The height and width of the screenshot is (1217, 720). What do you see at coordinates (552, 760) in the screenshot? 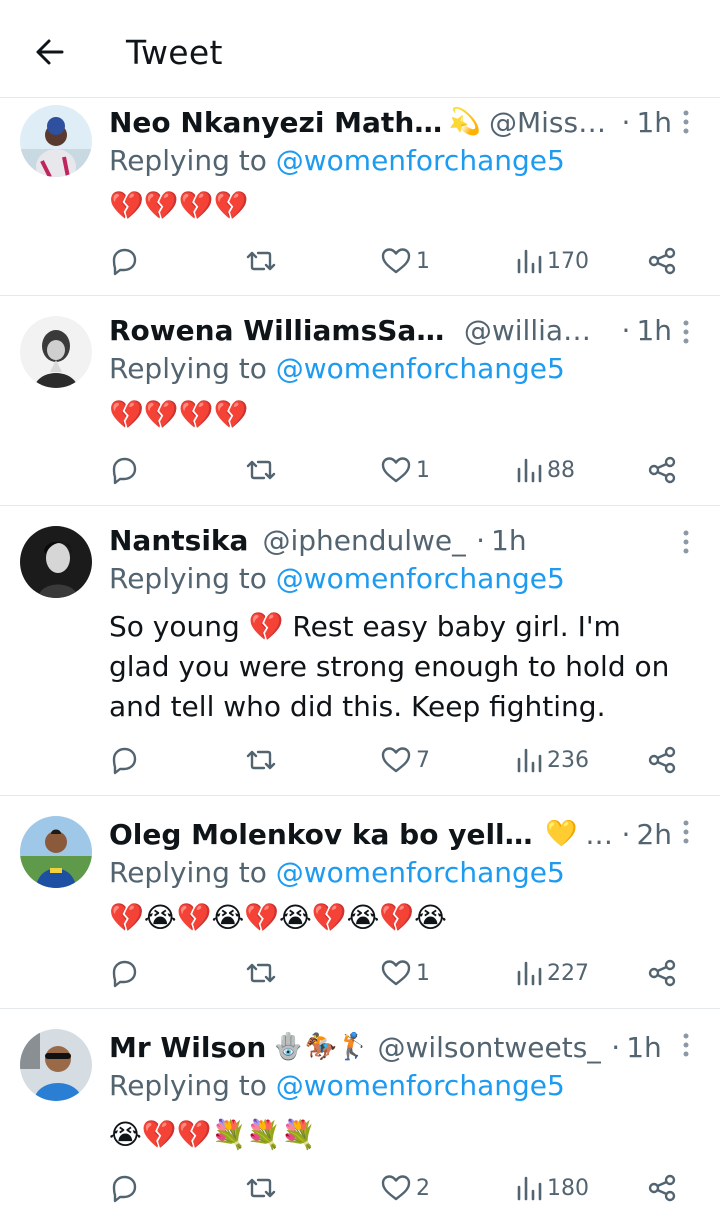
I see `views-button: 236` at bounding box center [552, 760].